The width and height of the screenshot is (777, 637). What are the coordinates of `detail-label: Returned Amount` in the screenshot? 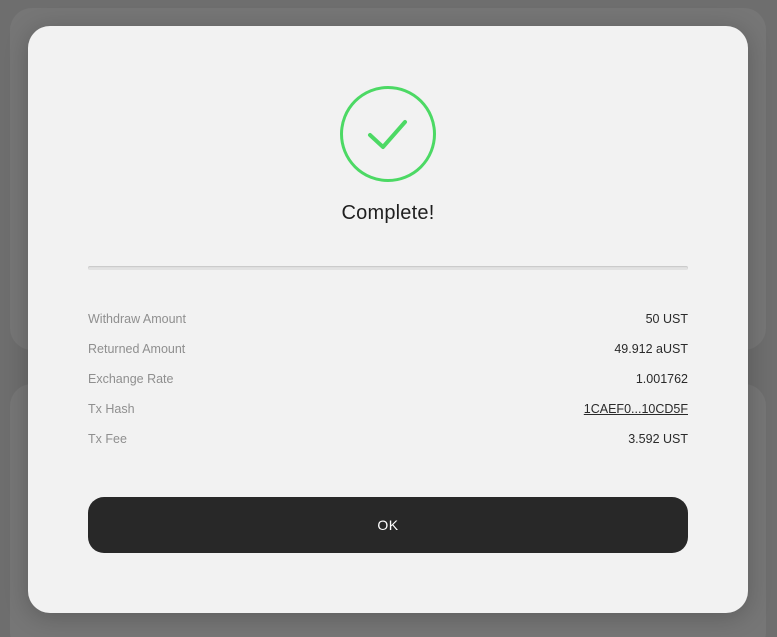 It's located at (137, 349).